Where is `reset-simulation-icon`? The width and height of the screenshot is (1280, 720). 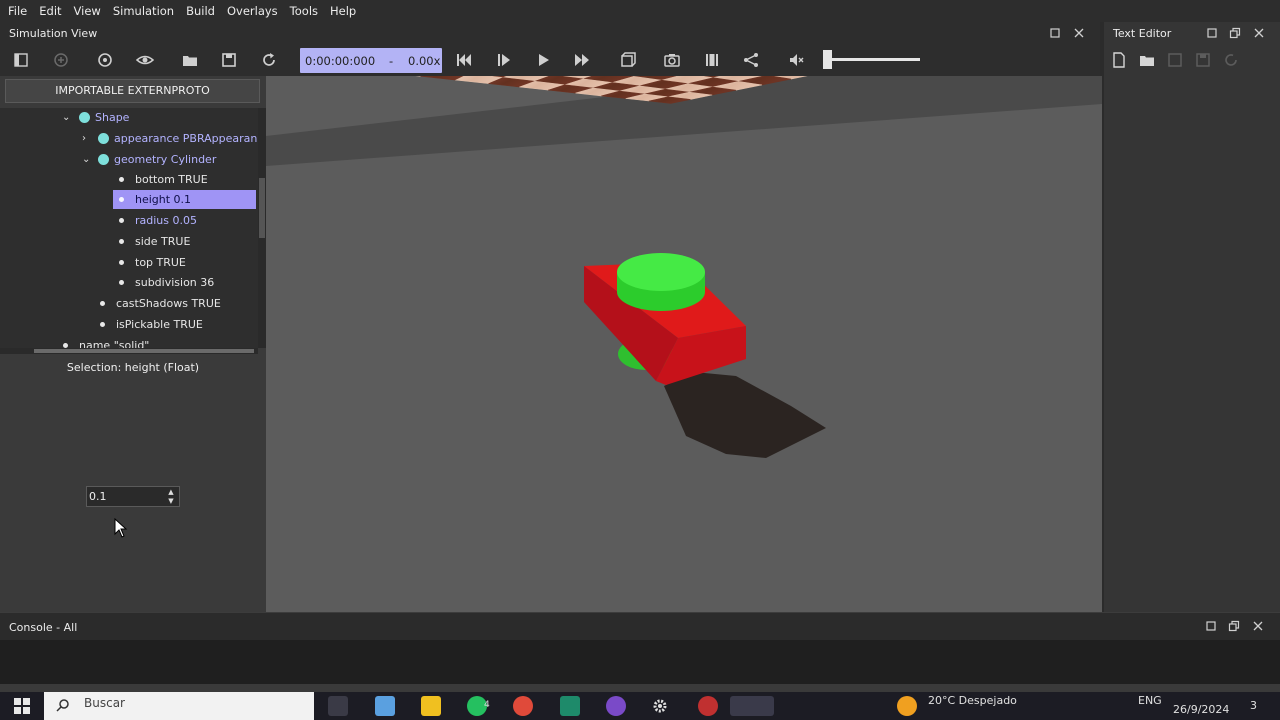
reset-simulation-icon is located at coordinates (464, 60).